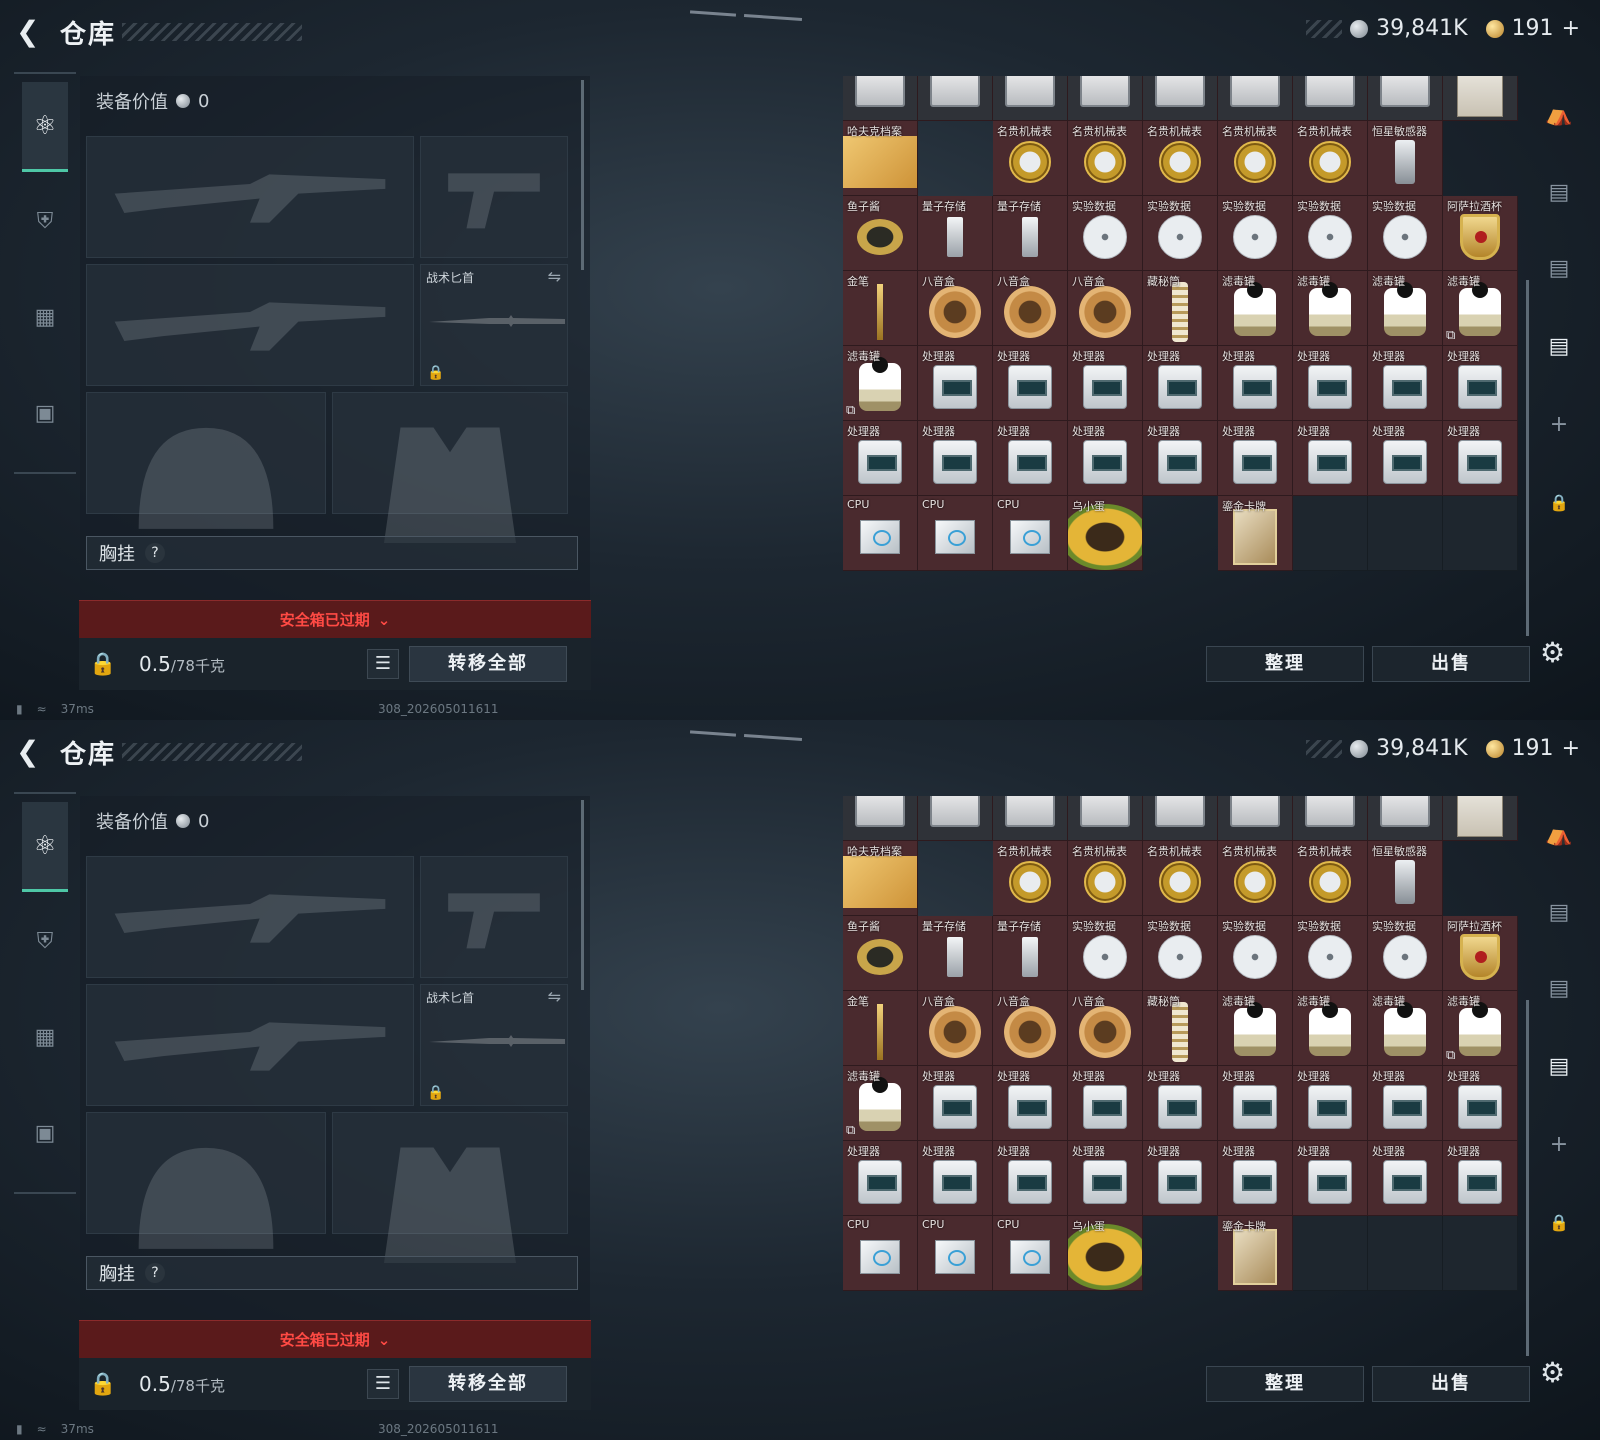 This screenshot has width=1600, height=1440. What do you see at coordinates (494, 1045) in the screenshot?
I see `melee-slot: 战术匕首 ⇋ 🔒` at bounding box center [494, 1045].